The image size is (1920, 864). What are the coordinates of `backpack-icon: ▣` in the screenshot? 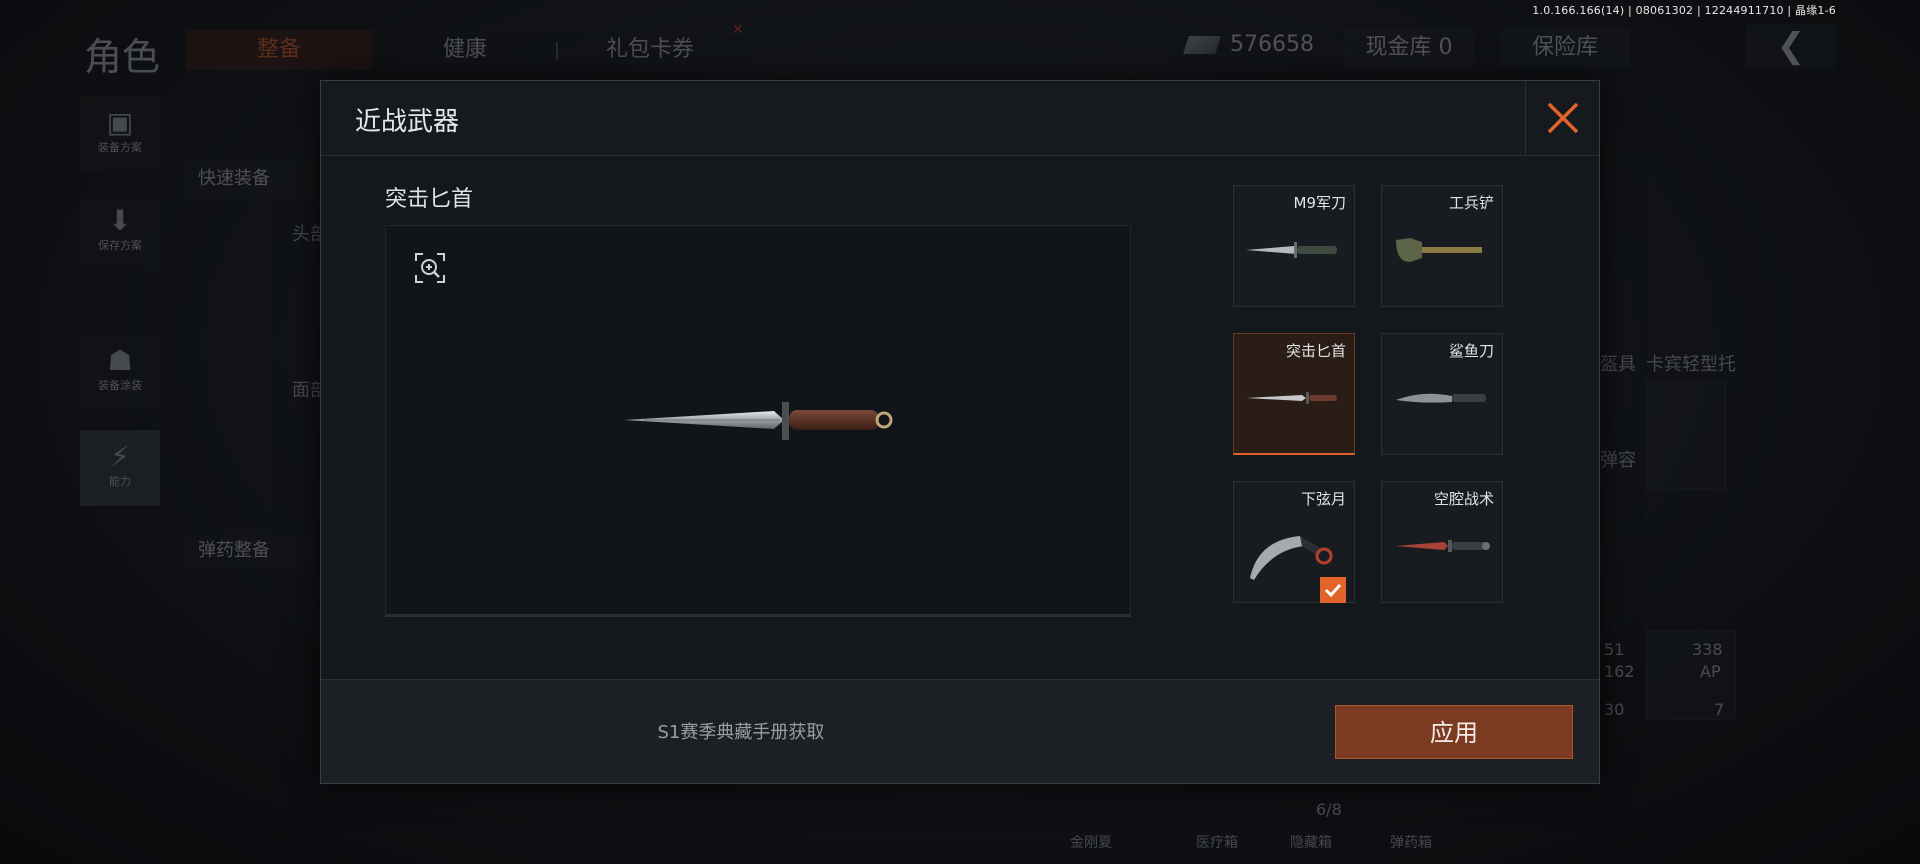 It's located at (120, 122).